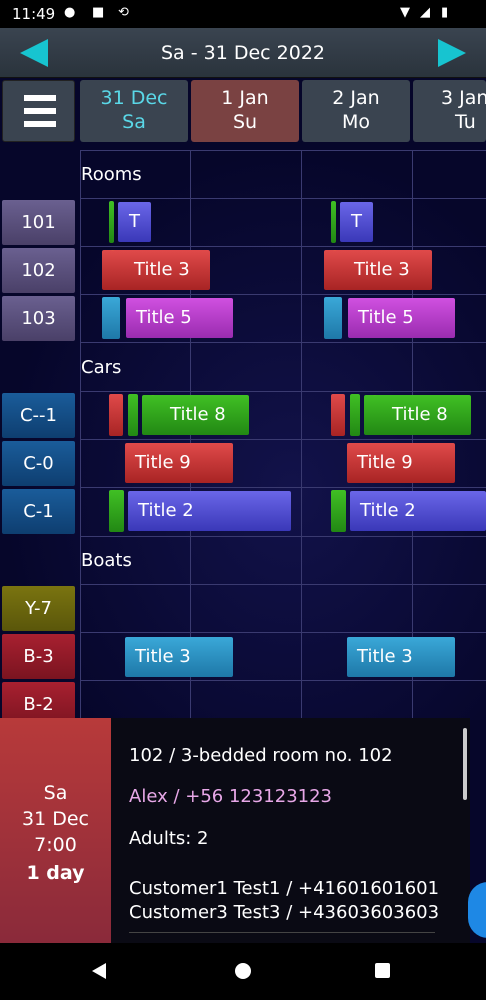 Image resolution: width=486 pixels, height=1000 pixels. What do you see at coordinates (99, 971) in the screenshot?
I see `back-icon` at bounding box center [99, 971].